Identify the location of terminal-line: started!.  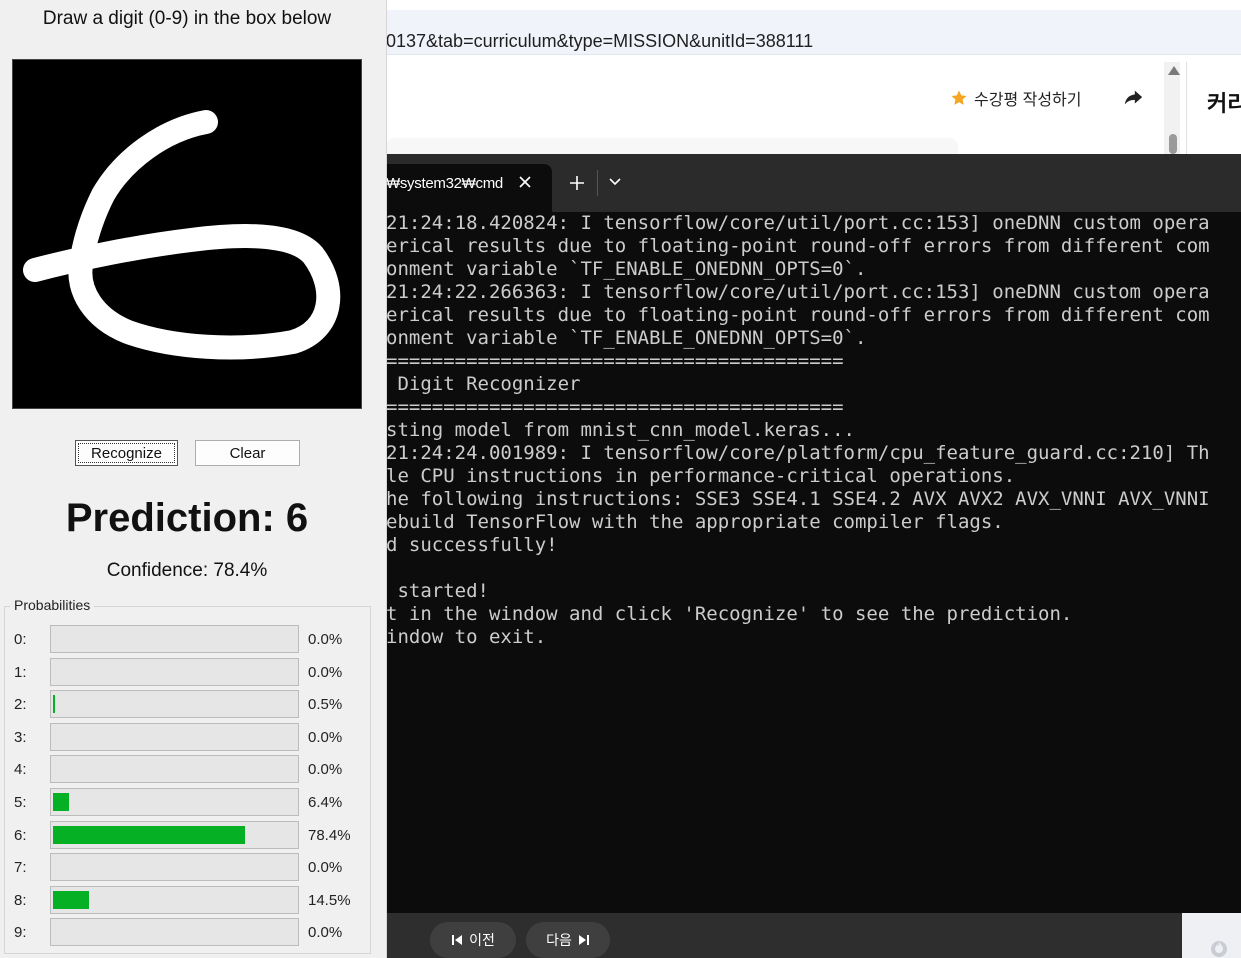
(437, 591).